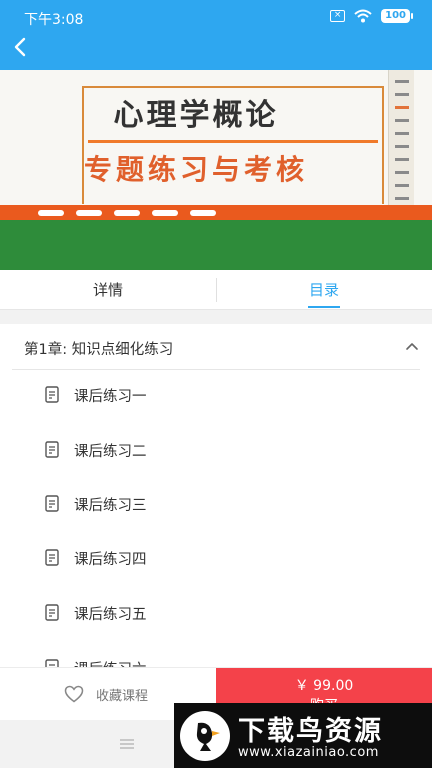  I want to click on status-bar: 下午3:08 × 100, so click(216, 17).